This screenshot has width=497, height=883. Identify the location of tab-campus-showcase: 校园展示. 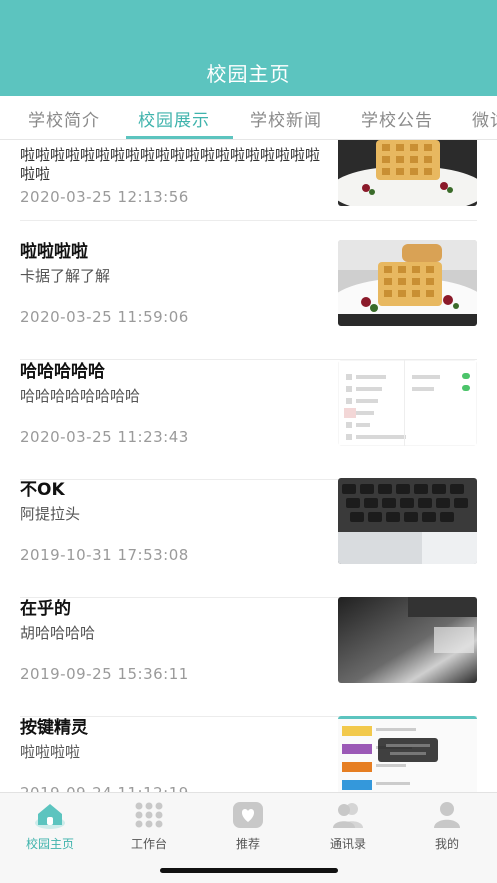
(174, 118).